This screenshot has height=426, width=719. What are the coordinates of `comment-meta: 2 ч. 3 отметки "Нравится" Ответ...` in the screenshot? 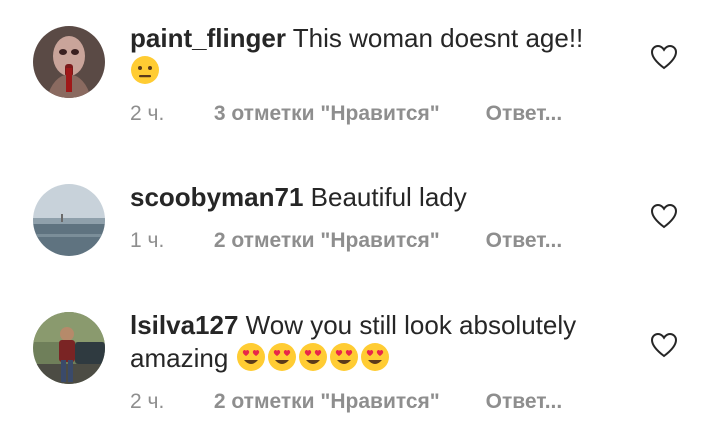 It's located at (346, 114).